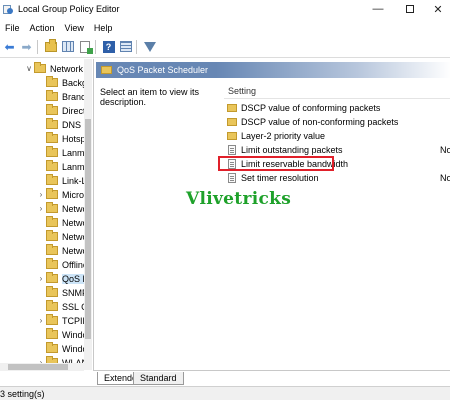  What do you see at coordinates (12, 28) in the screenshot?
I see `menu-file: File` at bounding box center [12, 28].